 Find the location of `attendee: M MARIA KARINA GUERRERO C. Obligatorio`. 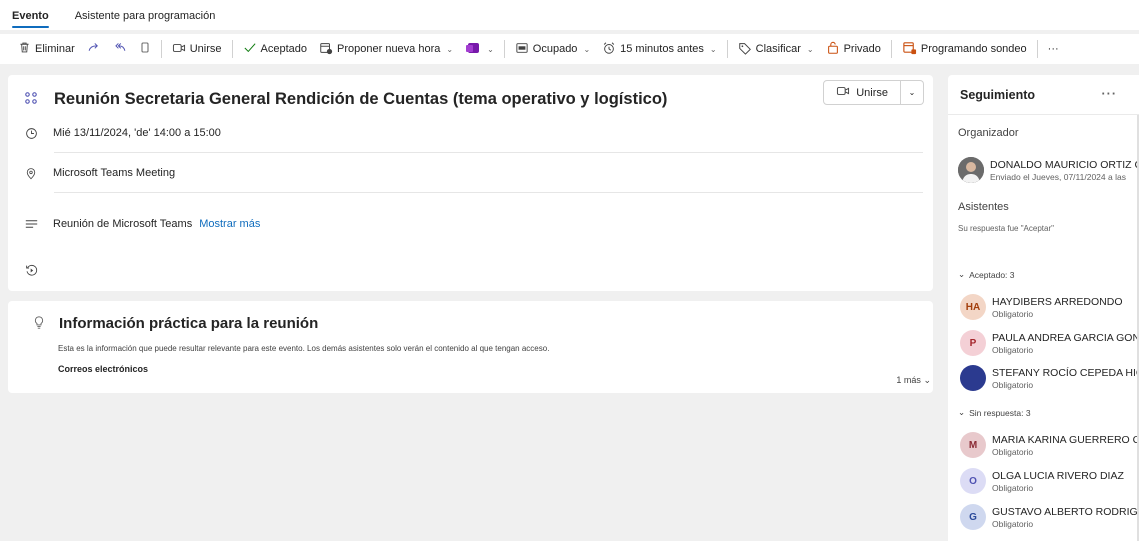

attendee: M MARIA KARINA GUERRERO C. Obligatorio is located at coordinates (1049, 445).